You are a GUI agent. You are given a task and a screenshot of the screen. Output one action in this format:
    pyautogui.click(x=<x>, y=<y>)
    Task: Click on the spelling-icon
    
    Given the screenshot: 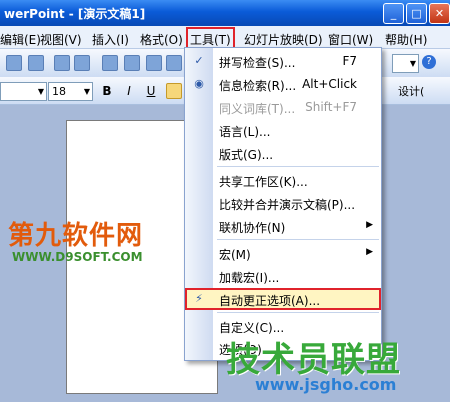 What is the action you would take?
    pyautogui.click(x=62, y=63)
    